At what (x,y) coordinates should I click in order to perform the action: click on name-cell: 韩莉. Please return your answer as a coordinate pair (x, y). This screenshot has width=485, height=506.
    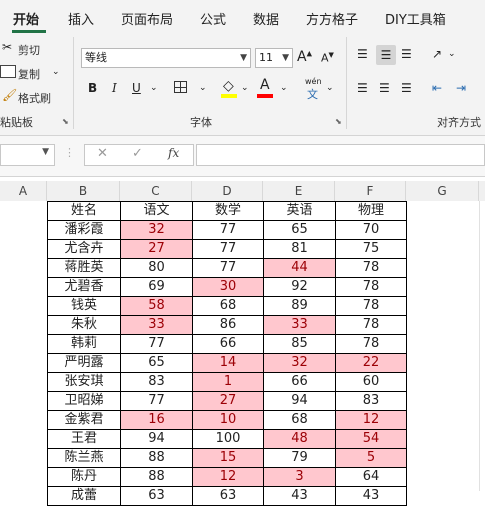
    Looking at the image, I should click on (84, 344).